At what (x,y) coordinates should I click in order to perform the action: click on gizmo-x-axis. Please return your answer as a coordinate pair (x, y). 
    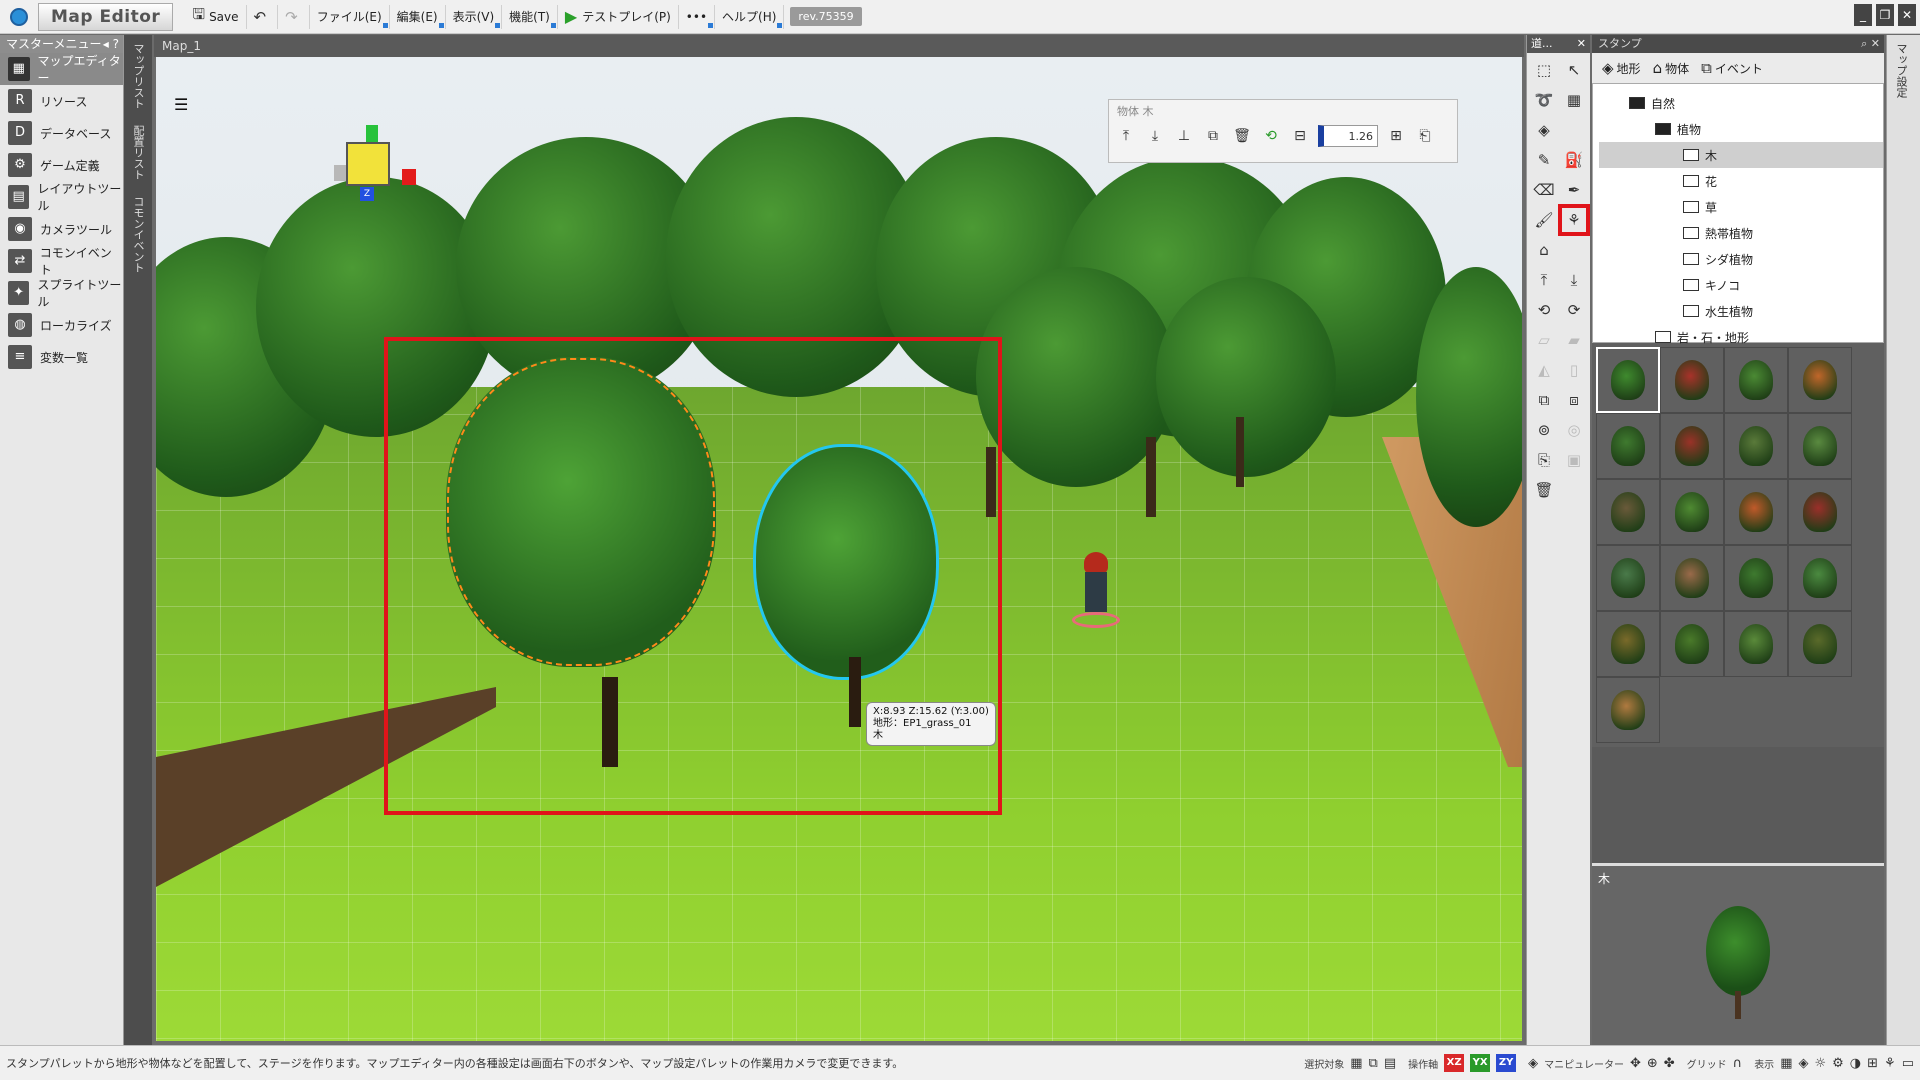
    Looking at the image, I should click on (409, 177).